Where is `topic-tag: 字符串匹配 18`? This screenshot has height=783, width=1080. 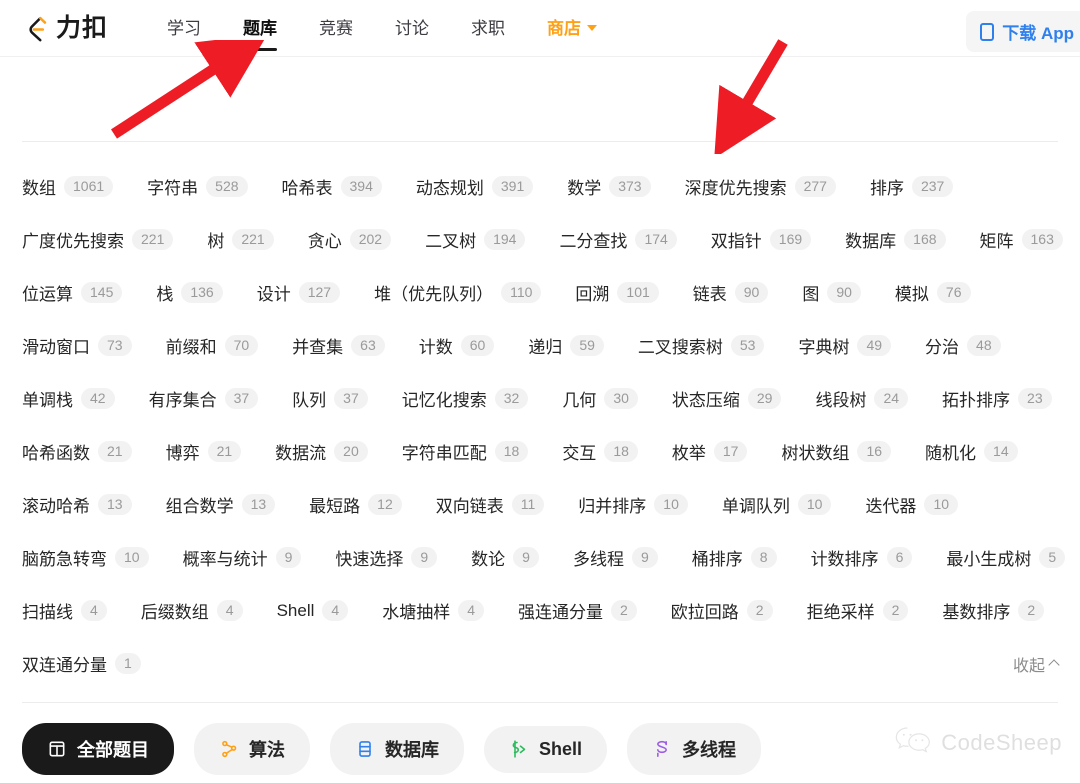 topic-tag: 字符串匹配 18 is located at coordinates (465, 451).